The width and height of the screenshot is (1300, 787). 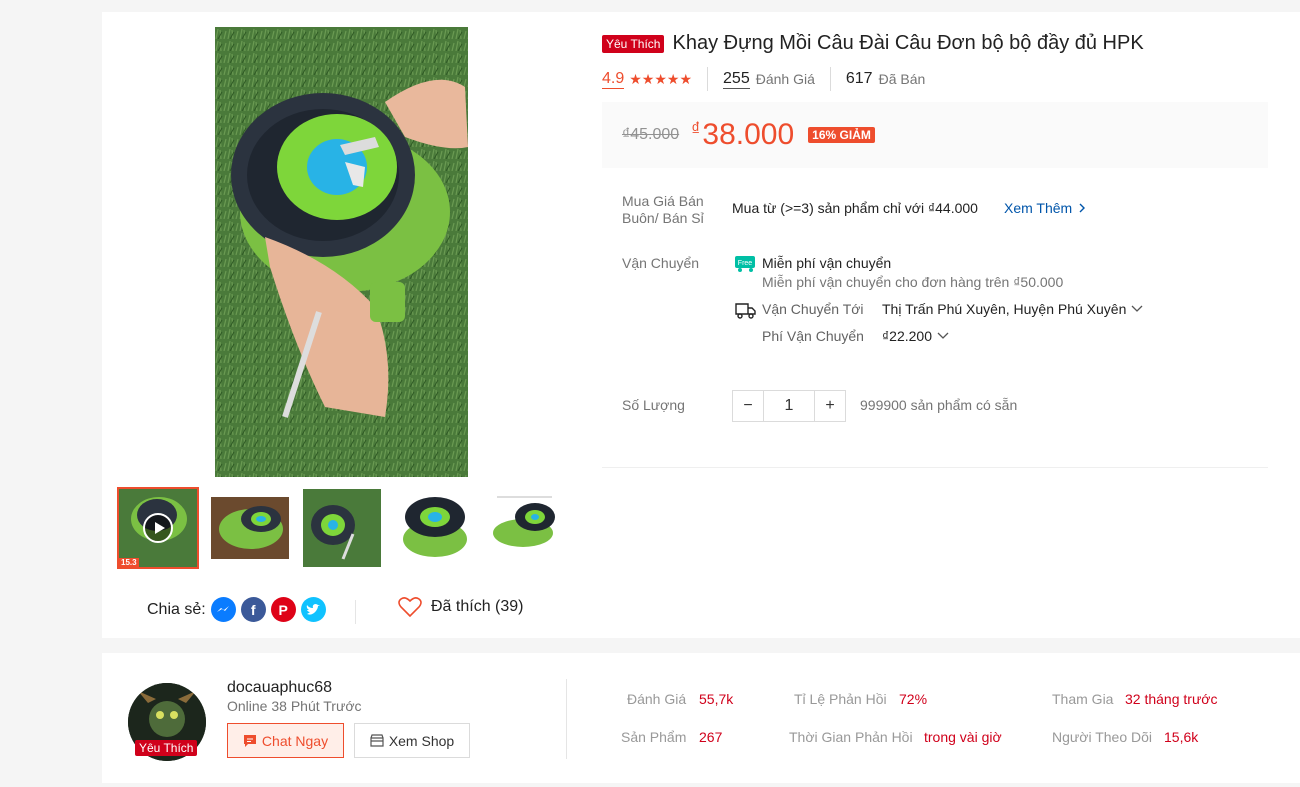 I want to click on ship-fee-label: Phí Vận Chuyển, so click(x=813, y=336).